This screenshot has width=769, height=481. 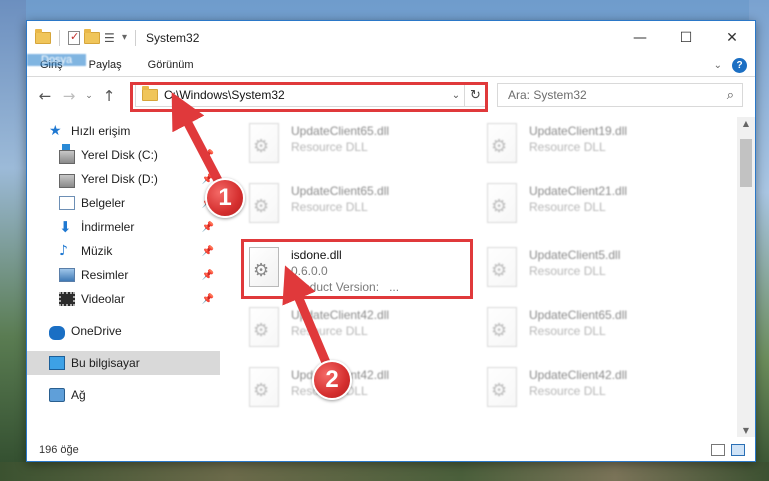 I want to click on address-highlight-box, so click(x=309, y=97).